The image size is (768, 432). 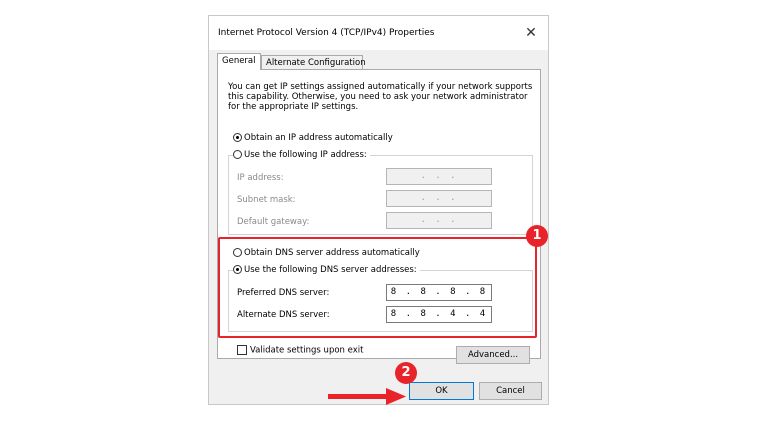 I want to click on radio-unselected-icon, so click(x=237, y=154).